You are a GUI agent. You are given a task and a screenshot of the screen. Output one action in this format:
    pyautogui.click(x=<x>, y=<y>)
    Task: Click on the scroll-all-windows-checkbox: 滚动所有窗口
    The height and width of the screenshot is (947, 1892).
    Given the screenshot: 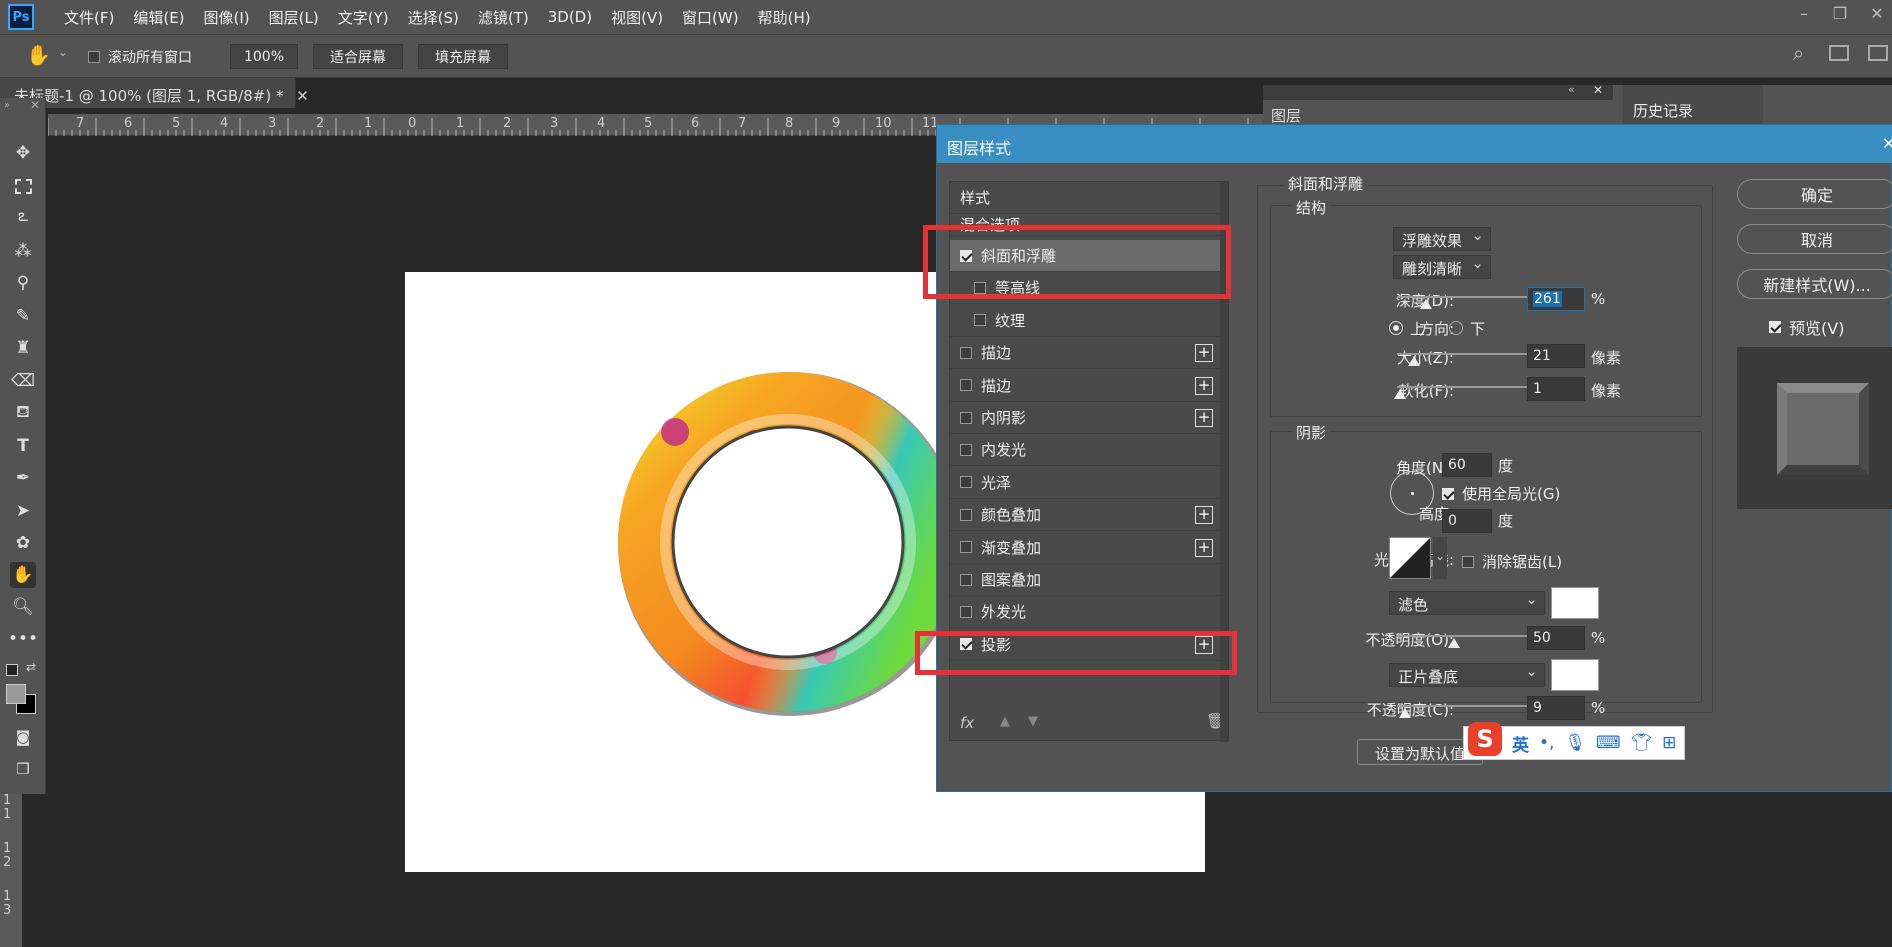 What is the action you would take?
    pyautogui.click(x=140, y=57)
    